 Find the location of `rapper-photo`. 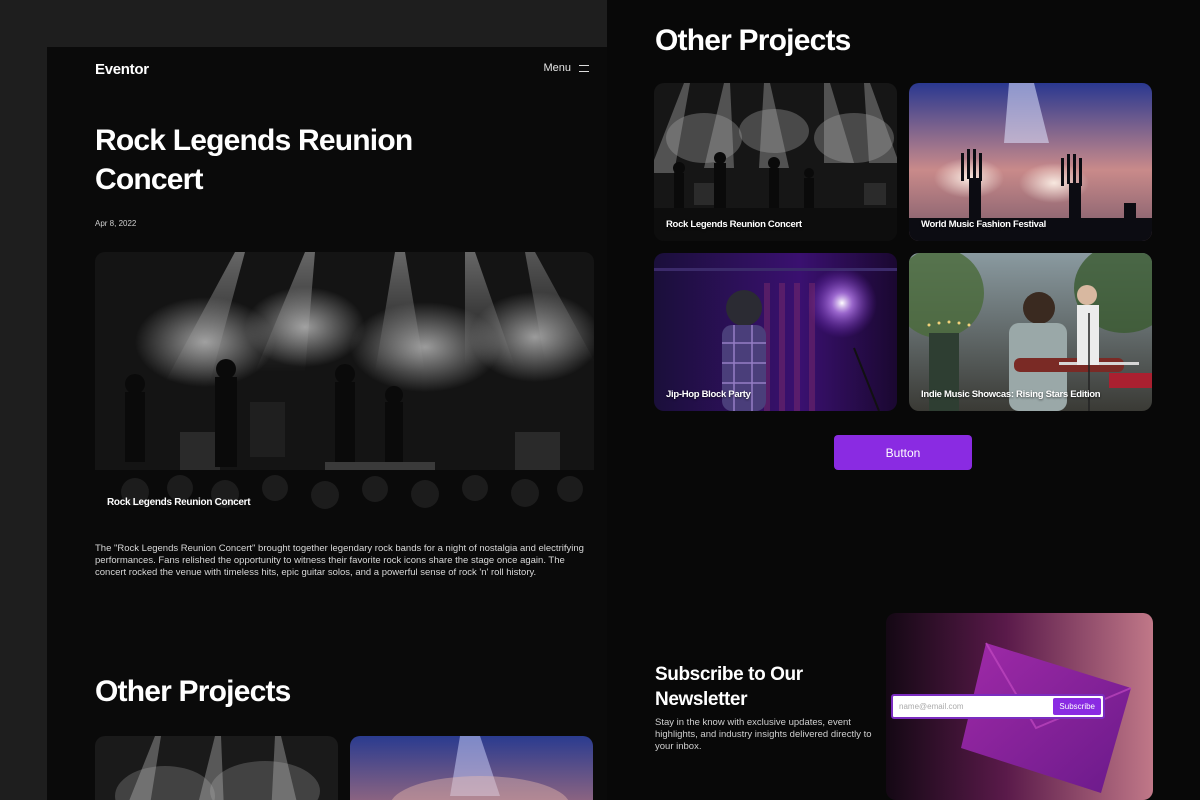

rapper-photo is located at coordinates (775, 332).